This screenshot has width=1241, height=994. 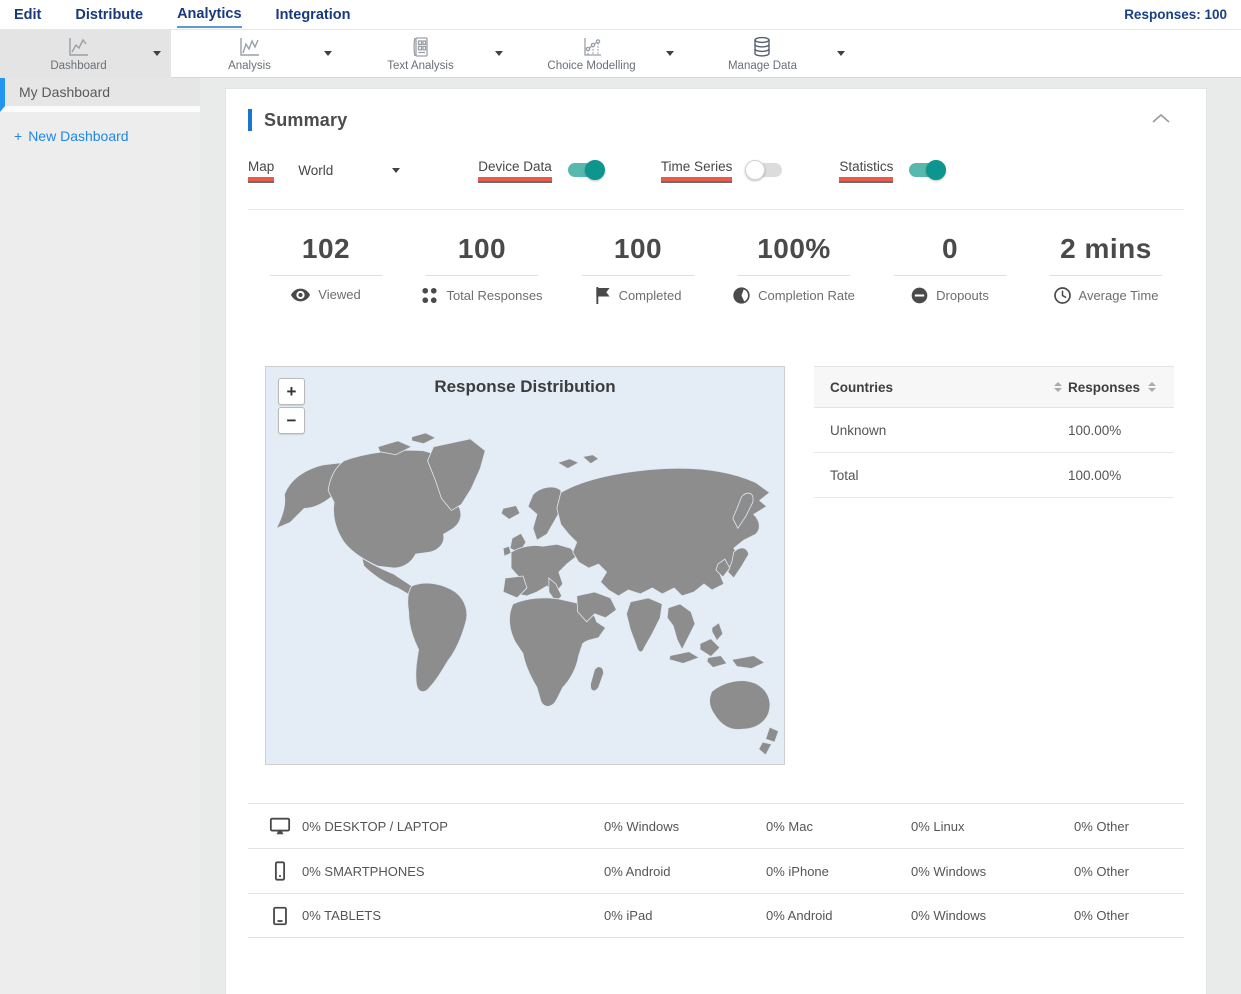 What do you see at coordinates (515, 170) in the screenshot?
I see `device-data-label: Device Data` at bounding box center [515, 170].